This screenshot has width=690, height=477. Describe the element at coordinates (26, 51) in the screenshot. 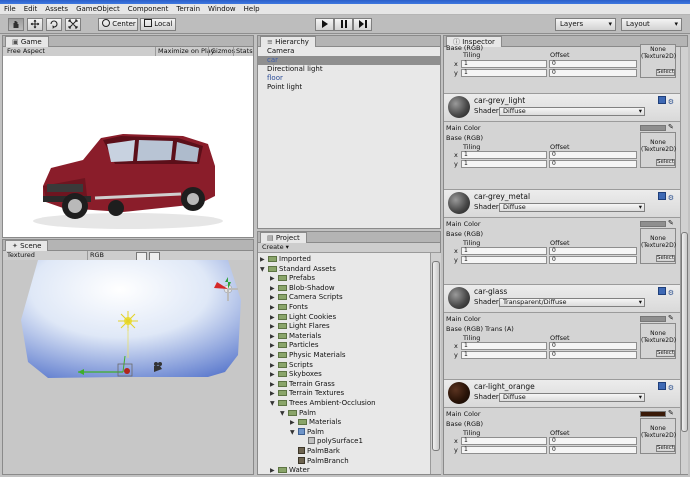

I see `aspect-dropdown: Free Aspect` at that location.